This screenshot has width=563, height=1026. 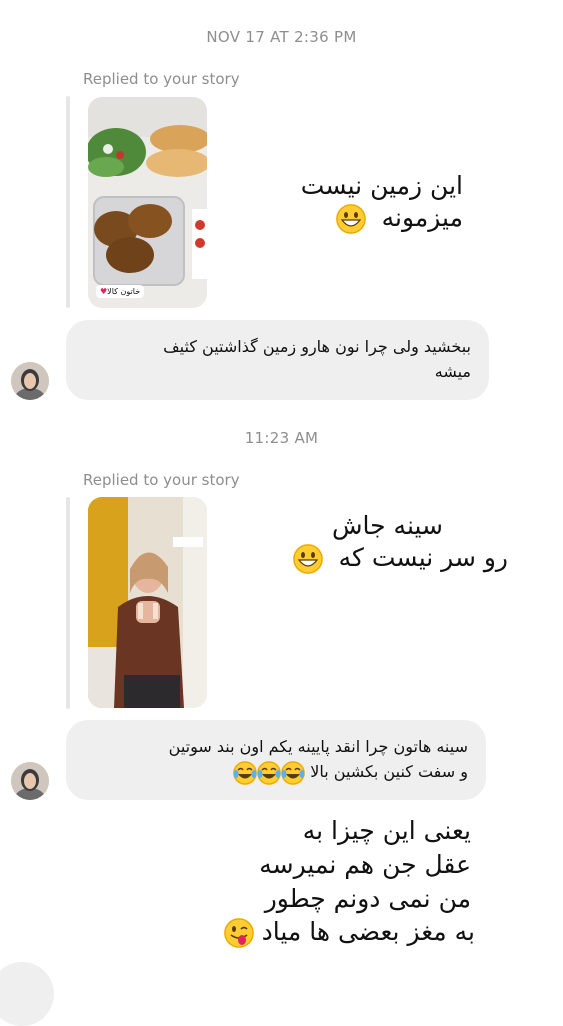 What do you see at coordinates (281, 438) in the screenshot?
I see `message-timestamp: 11:23 AM` at bounding box center [281, 438].